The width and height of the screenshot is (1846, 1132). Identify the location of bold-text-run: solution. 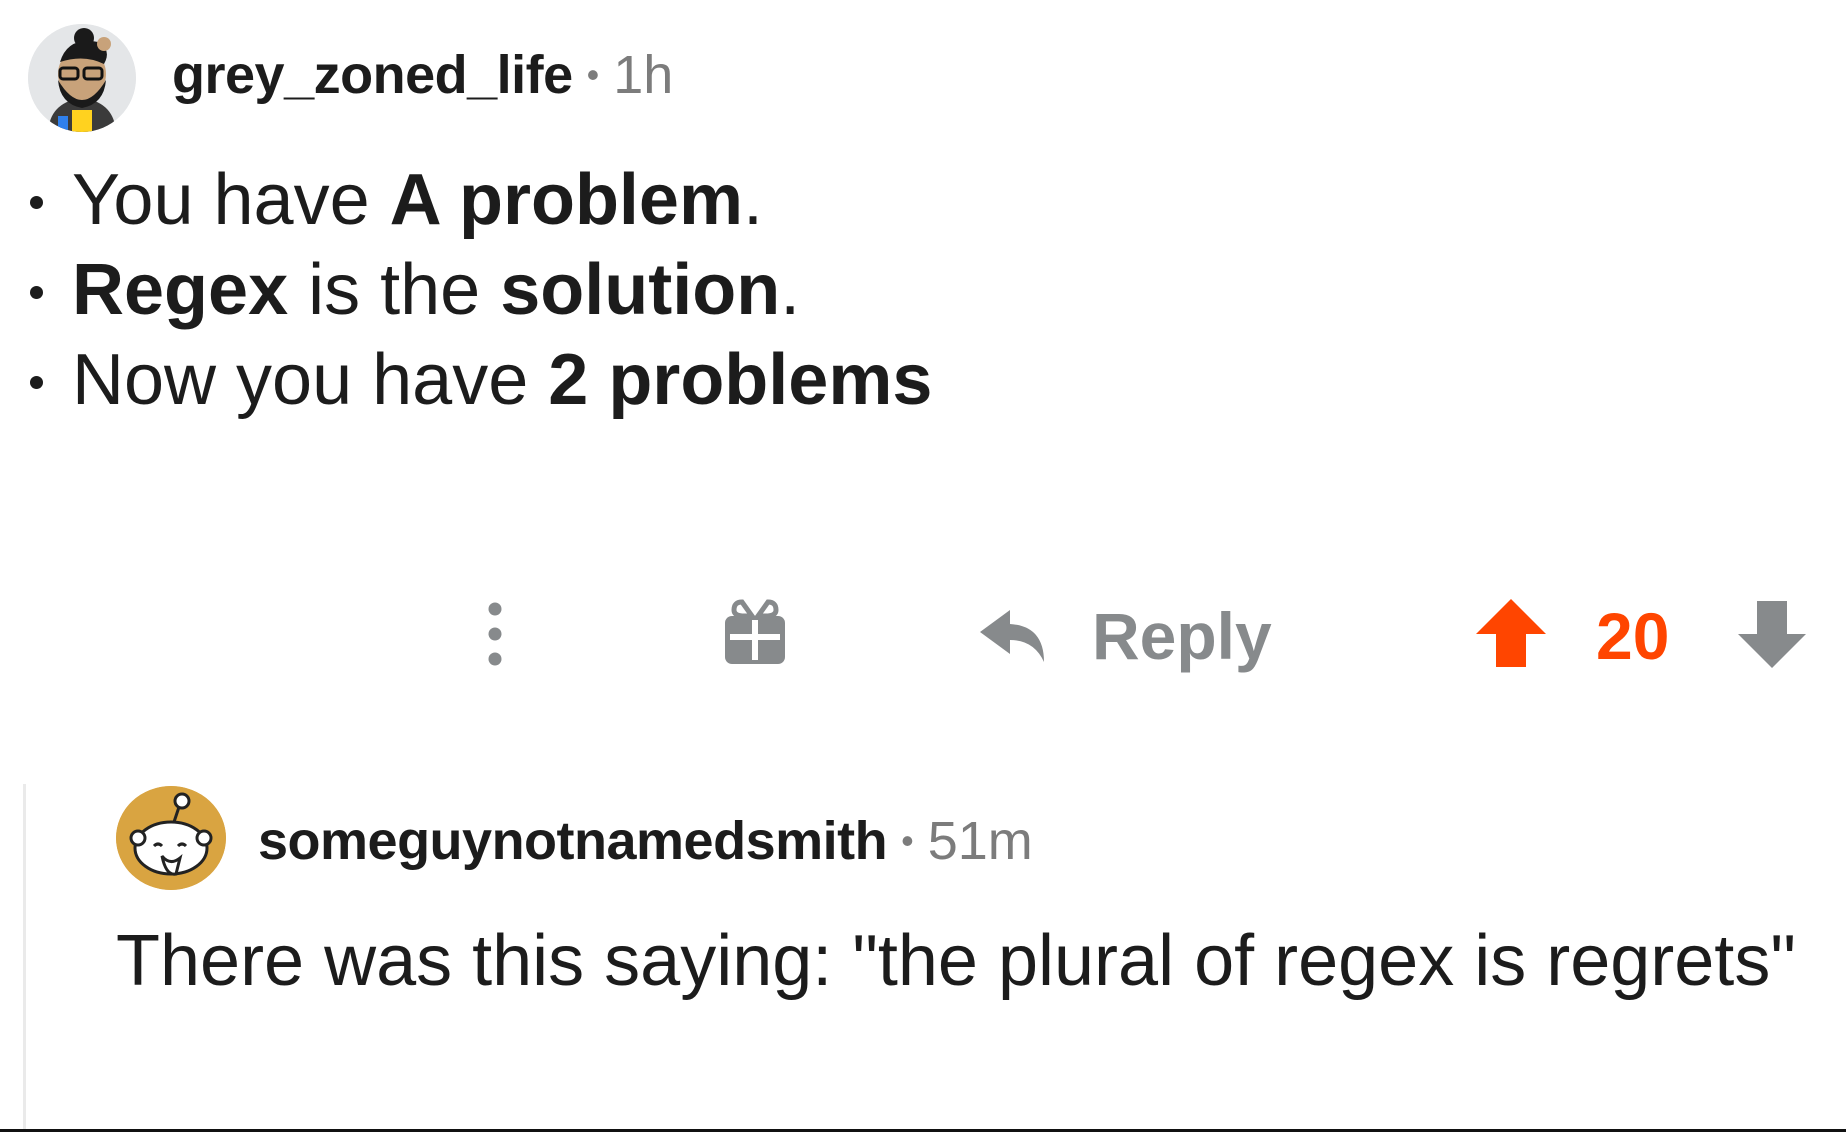
(640, 290).